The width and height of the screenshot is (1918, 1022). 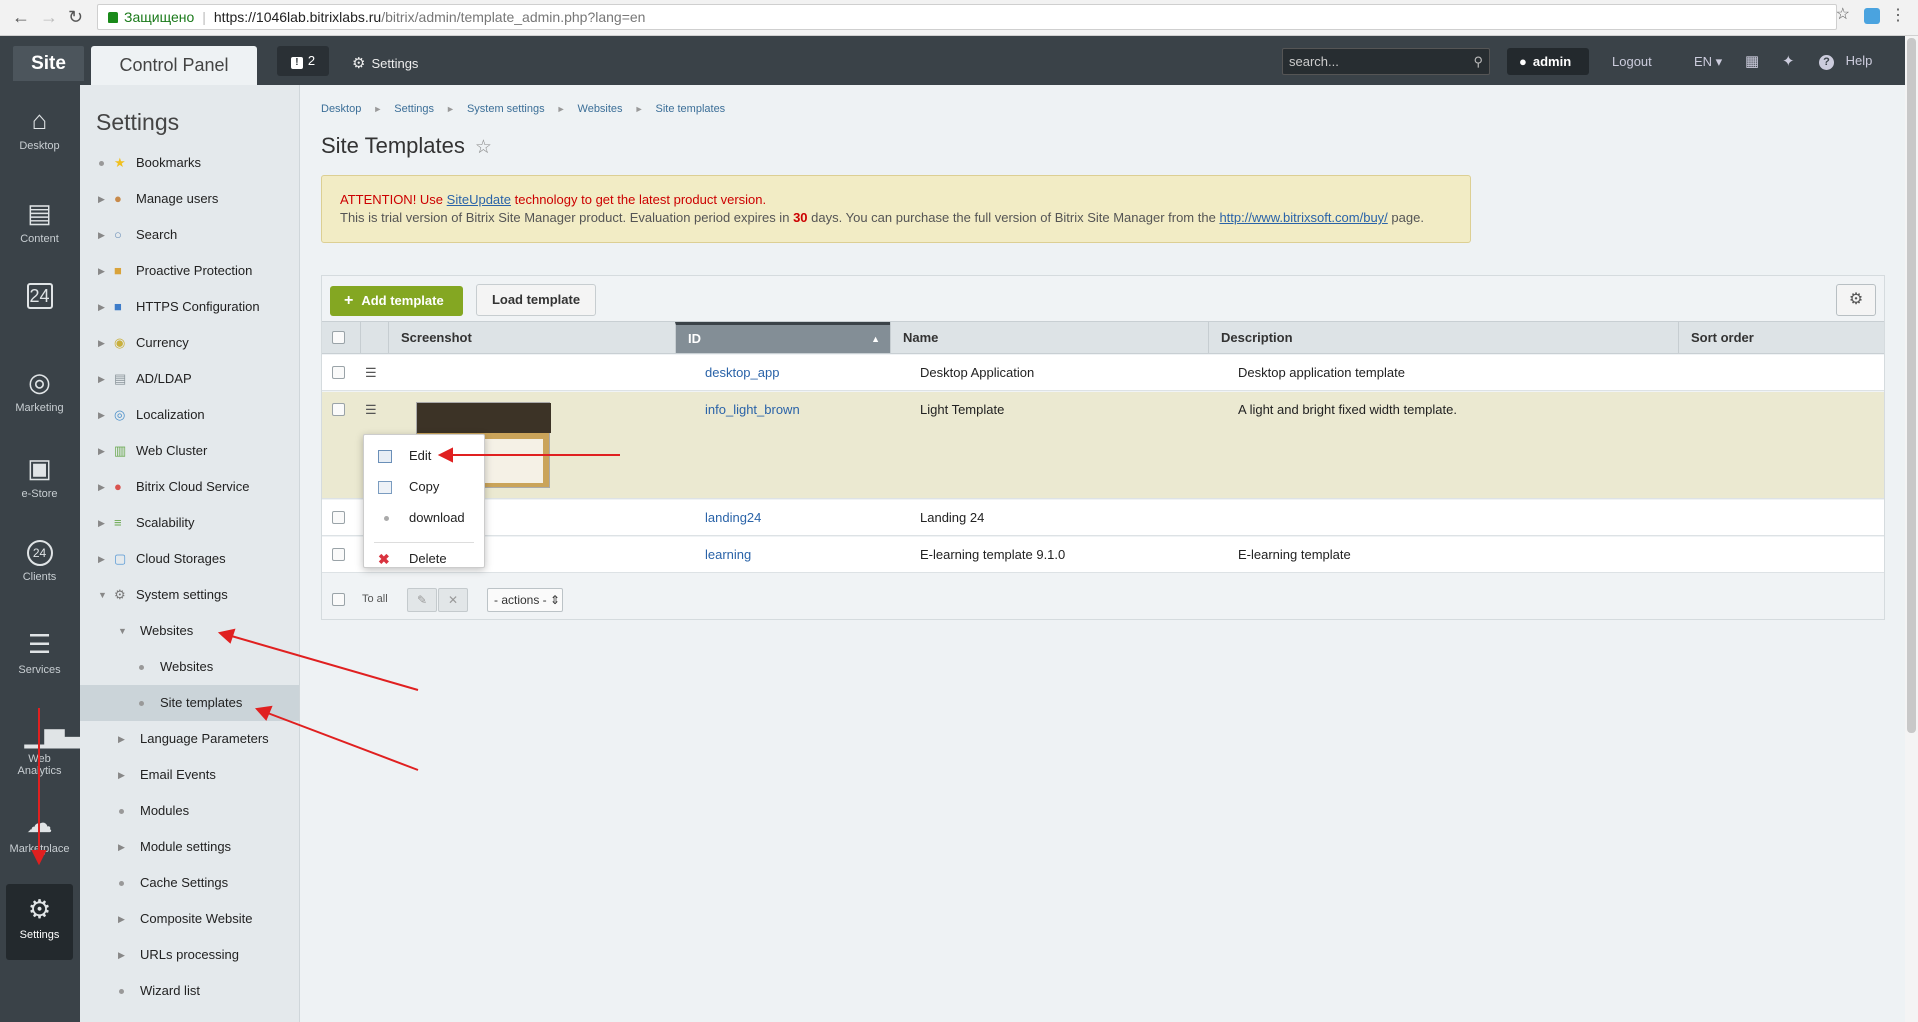 What do you see at coordinates (75, 17) in the screenshot?
I see `reload-icon: ↻` at bounding box center [75, 17].